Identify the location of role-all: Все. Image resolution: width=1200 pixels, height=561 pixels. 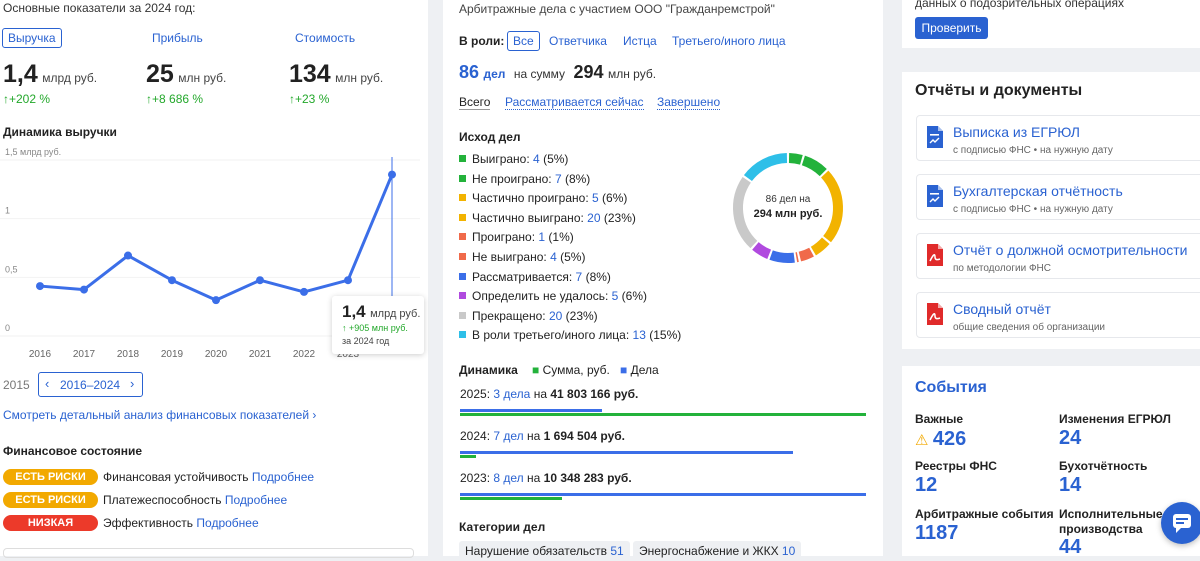
(523, 41).